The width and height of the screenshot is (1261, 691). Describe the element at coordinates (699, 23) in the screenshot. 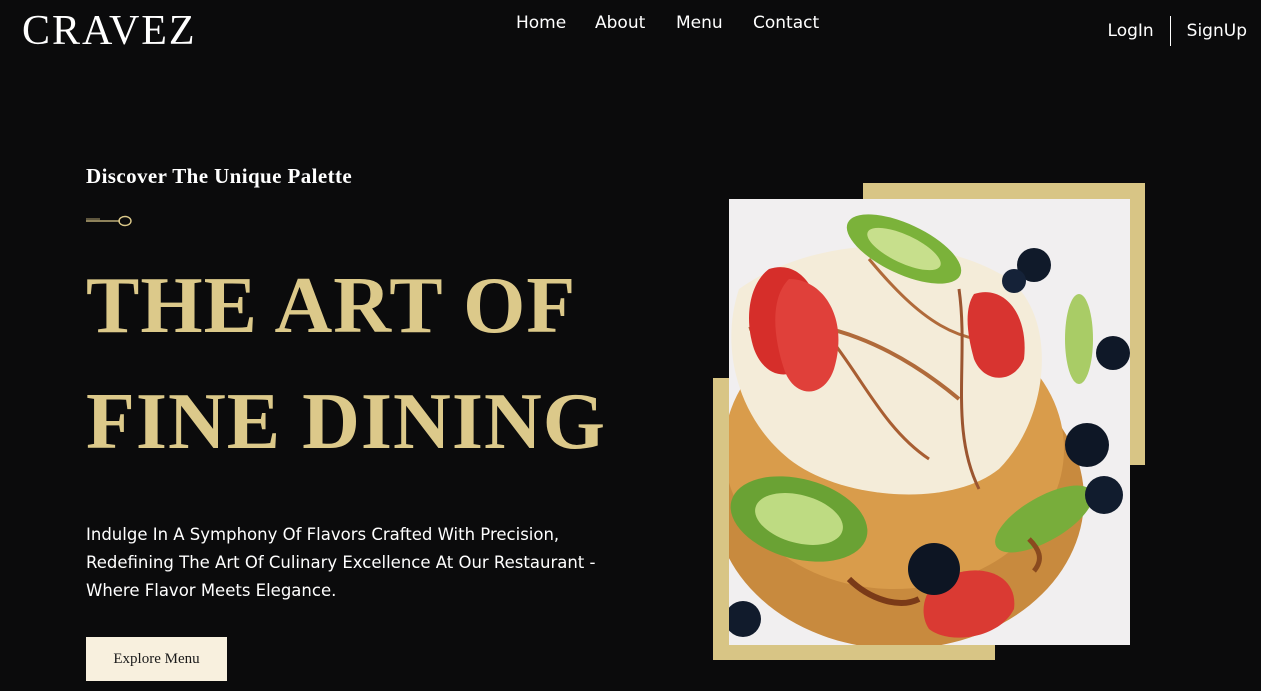

I see `nav-menu: Menu` at that location.